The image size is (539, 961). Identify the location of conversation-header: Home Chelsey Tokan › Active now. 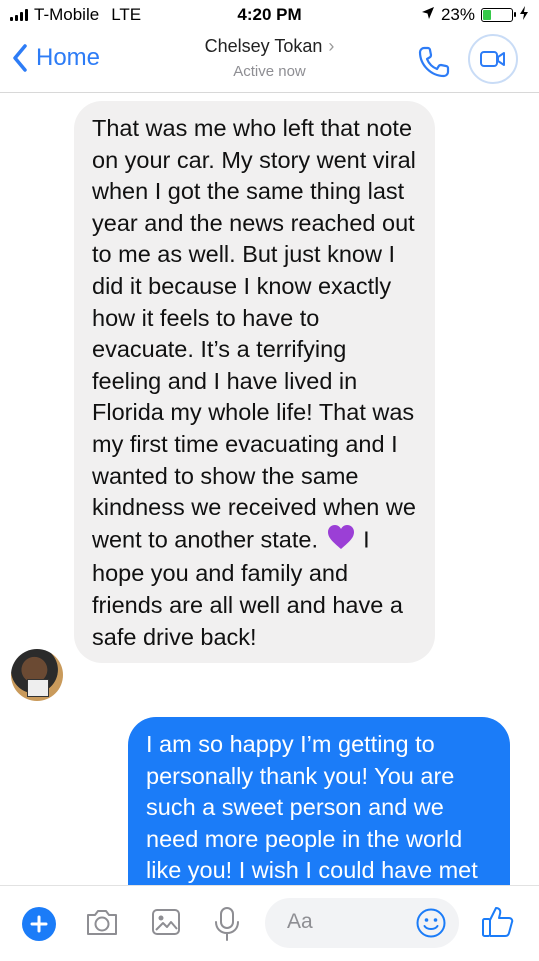
(269, 61).